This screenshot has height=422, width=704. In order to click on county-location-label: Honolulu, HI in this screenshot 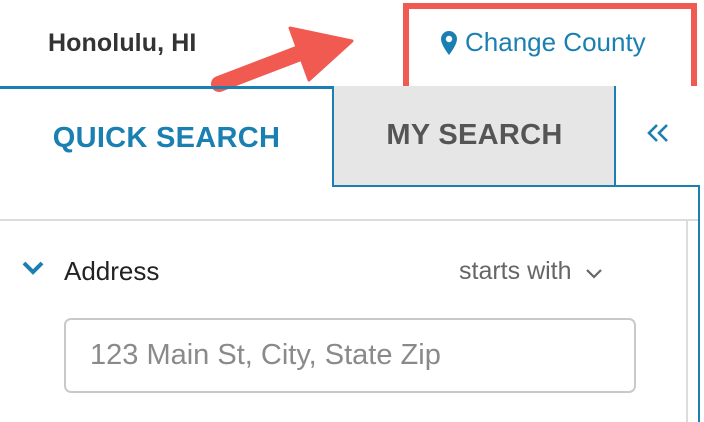, I will do `click(122, 43)`.